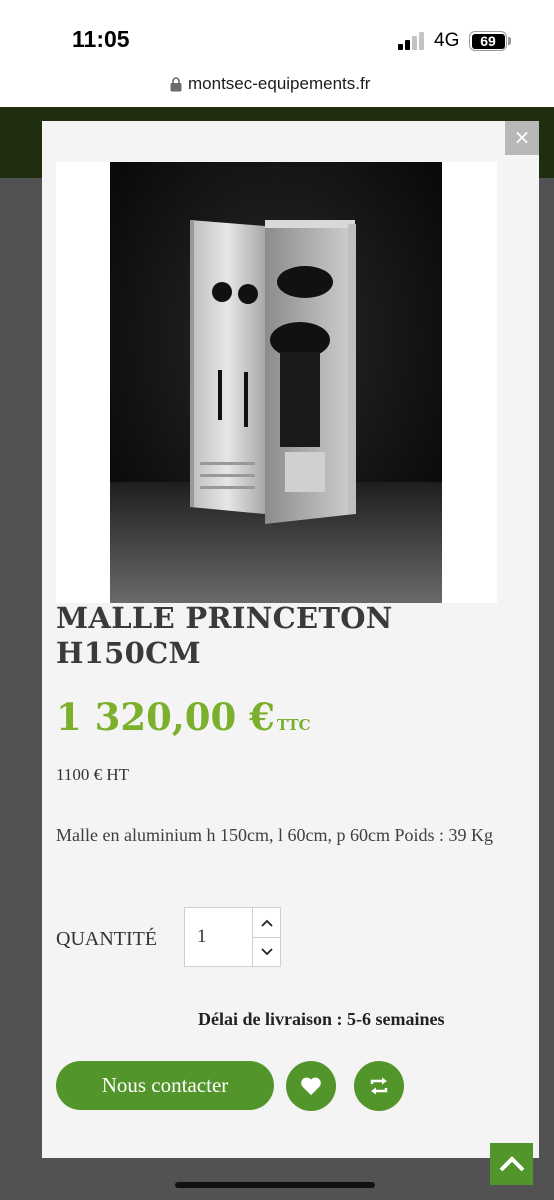 The width and height of the screenshot is (554, 1200). Describe the element at coordinates (218, 937) in the screenshot. I see `quantity-input` at that location.